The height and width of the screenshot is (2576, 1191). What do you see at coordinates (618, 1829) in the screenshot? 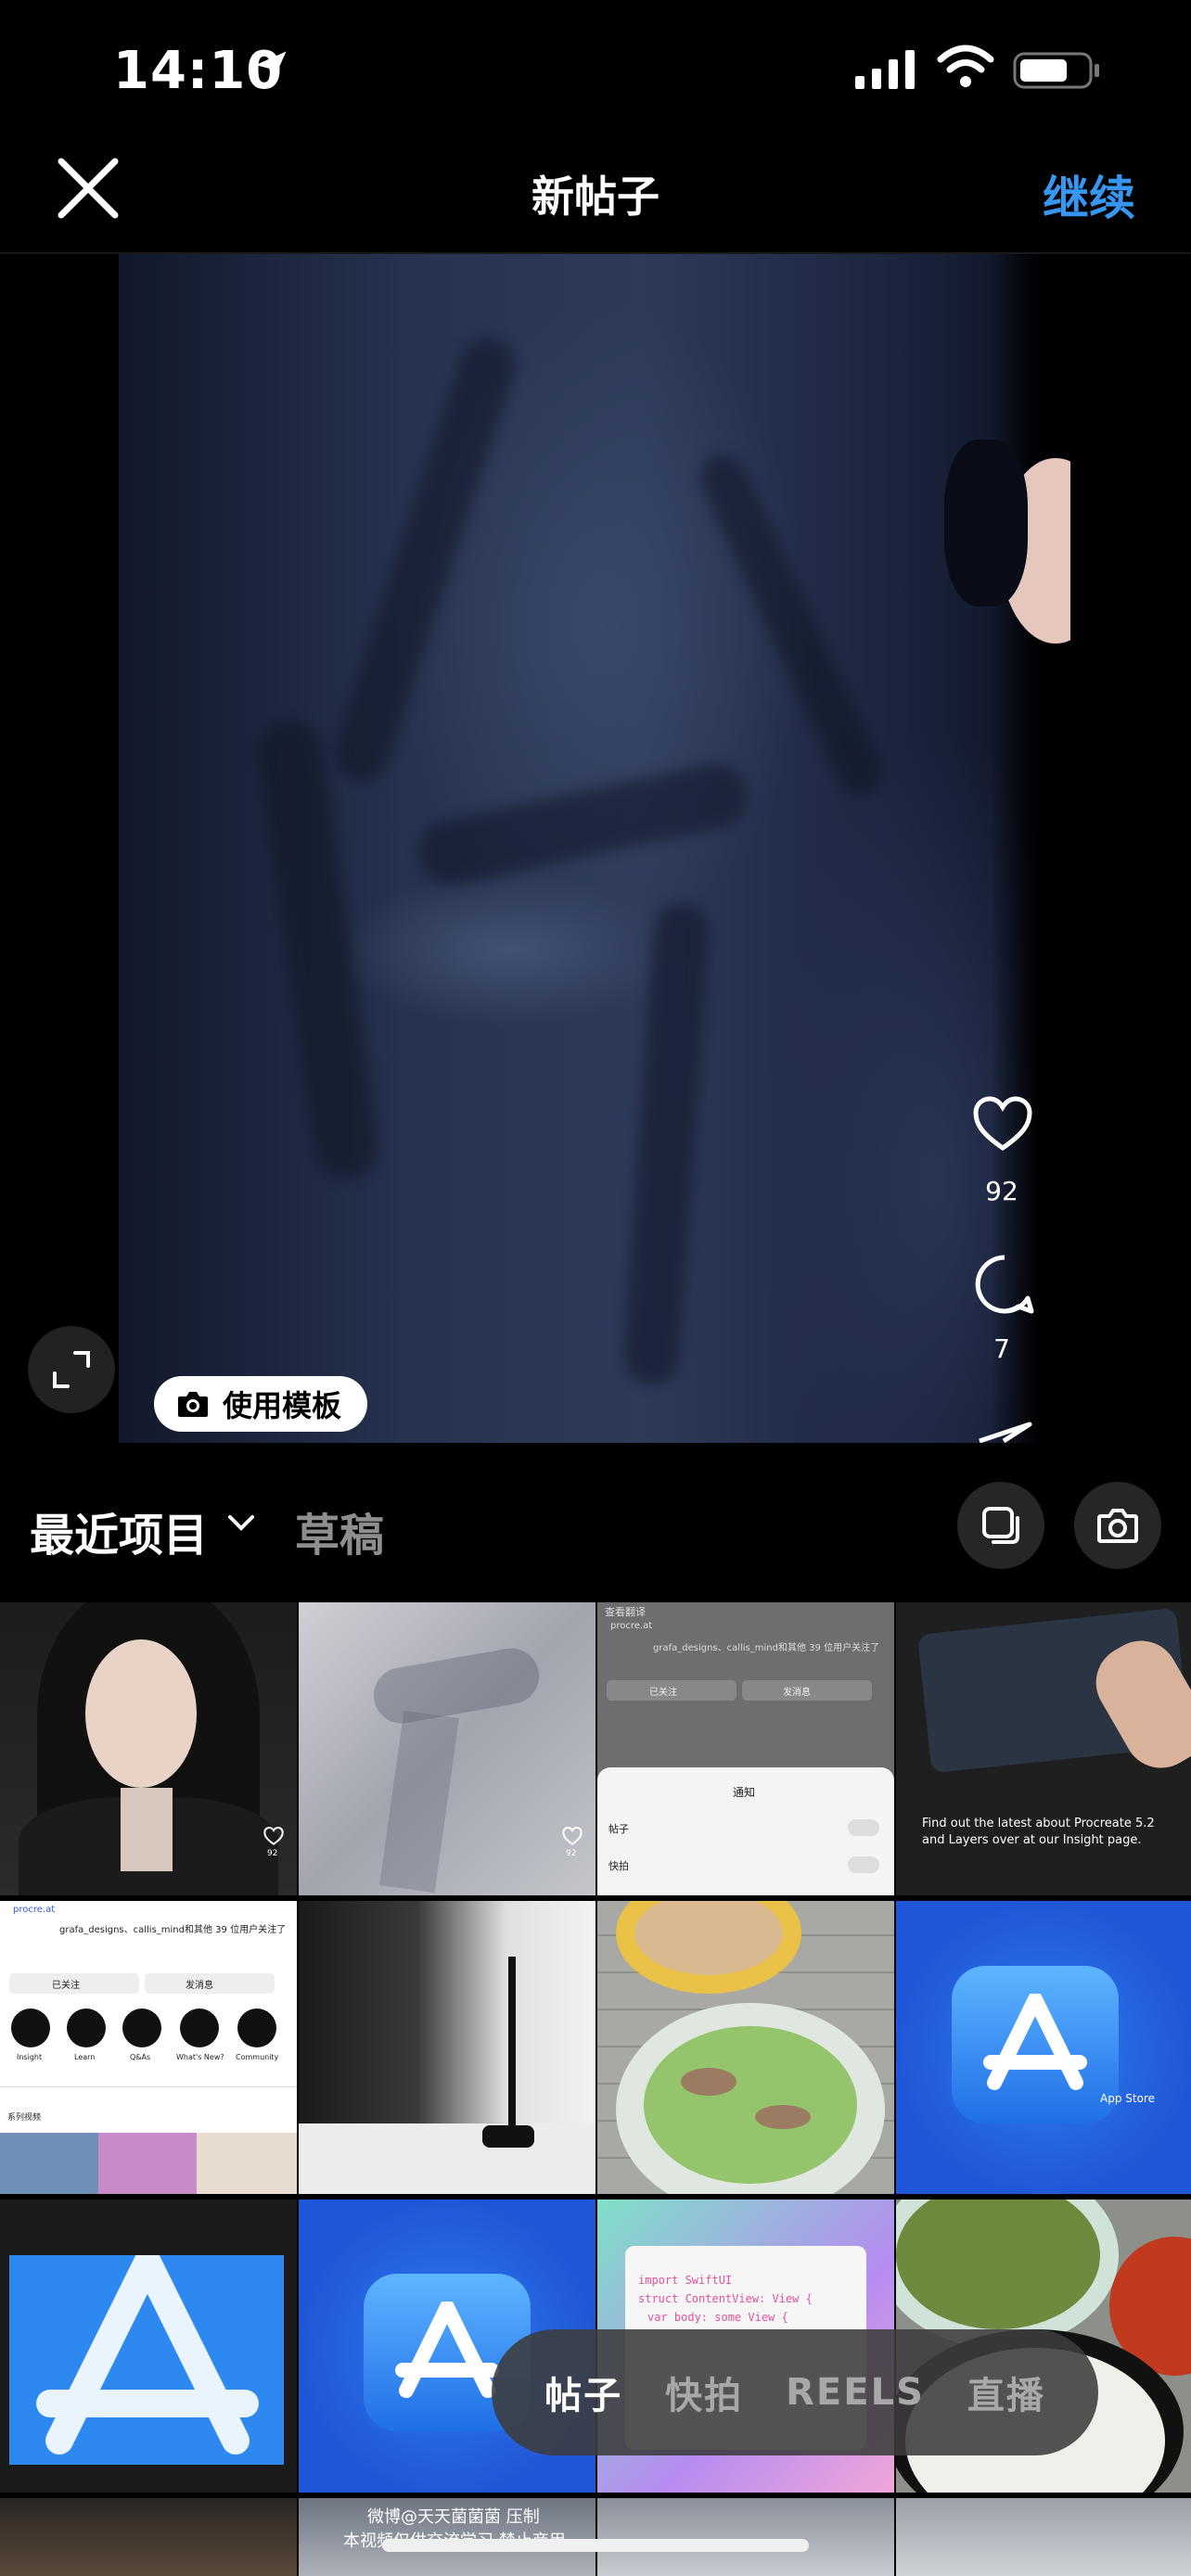
I see `thumbnail-text: 帖子` at bounding box center [618, 1829].